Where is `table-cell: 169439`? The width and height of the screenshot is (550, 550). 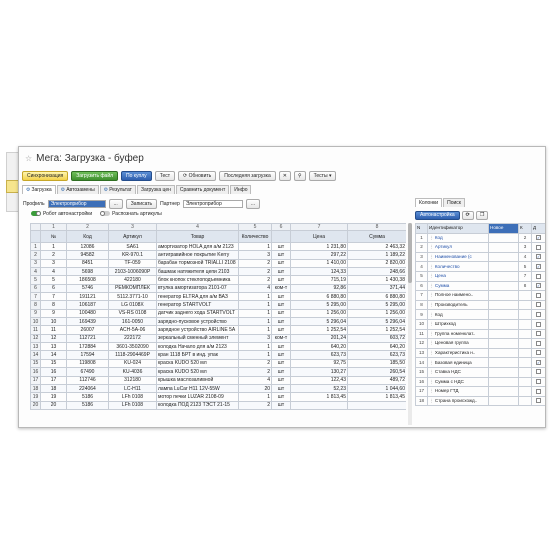
table-cell: 169439 is located at coordinates (87, 322).